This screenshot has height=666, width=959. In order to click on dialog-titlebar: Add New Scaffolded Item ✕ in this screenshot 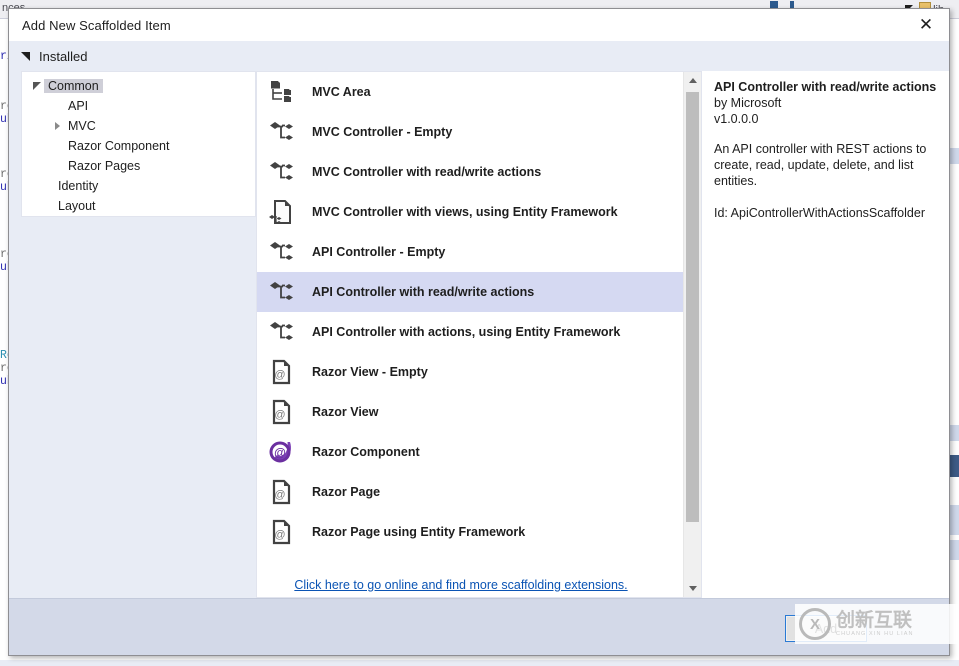, I will do `click(479, 25)`.